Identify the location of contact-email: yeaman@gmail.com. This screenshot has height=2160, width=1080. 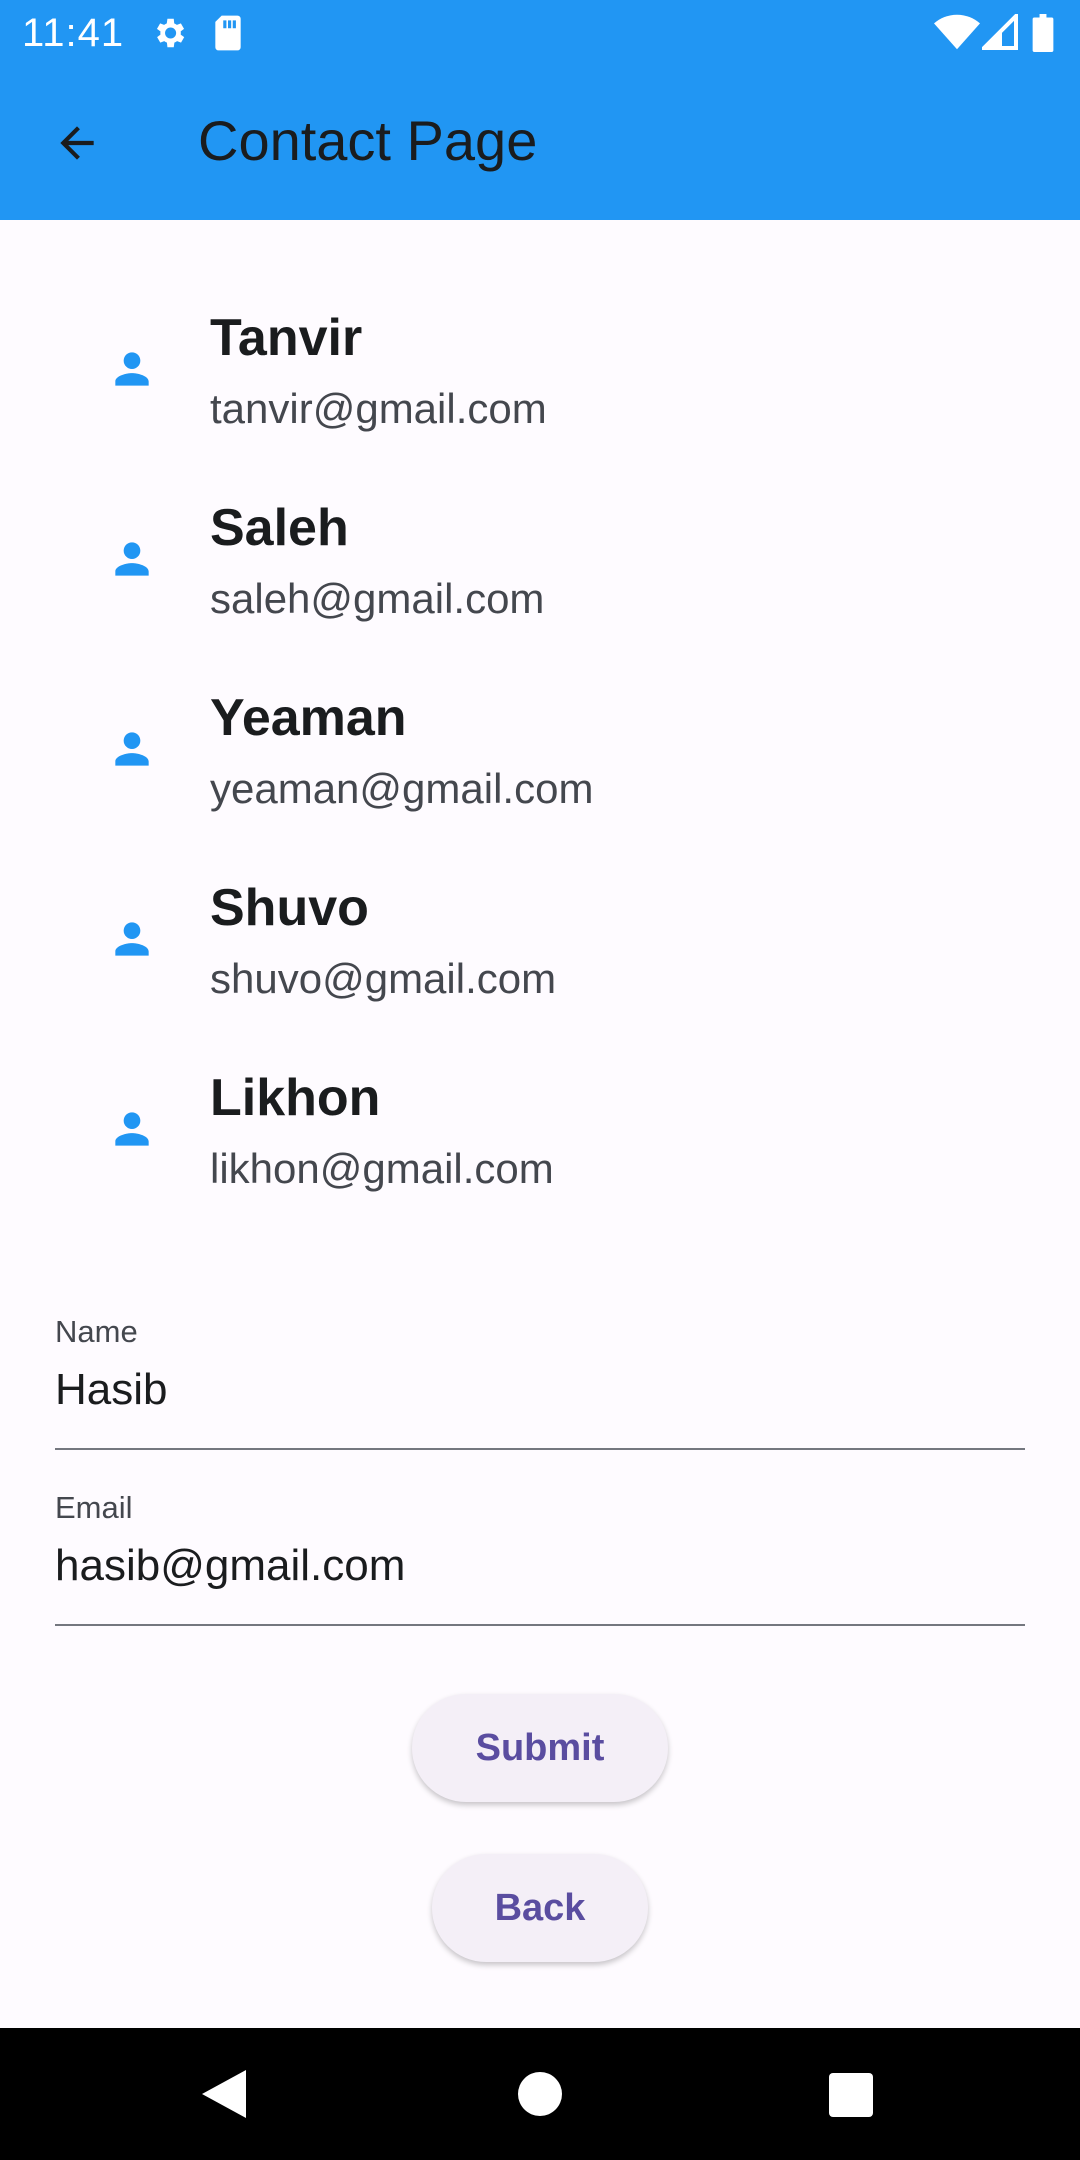
(402, 788).